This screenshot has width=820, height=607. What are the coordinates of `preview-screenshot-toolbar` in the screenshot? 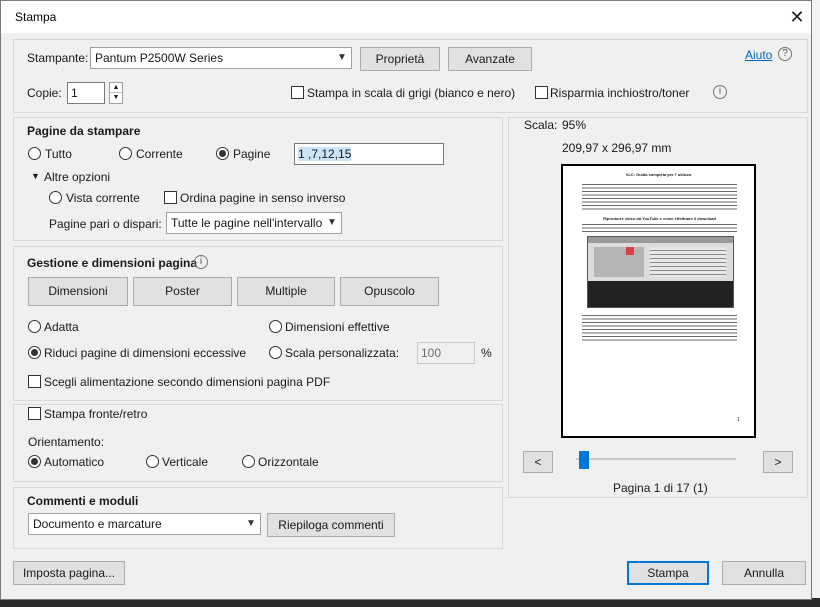 It's located at (660, 240).